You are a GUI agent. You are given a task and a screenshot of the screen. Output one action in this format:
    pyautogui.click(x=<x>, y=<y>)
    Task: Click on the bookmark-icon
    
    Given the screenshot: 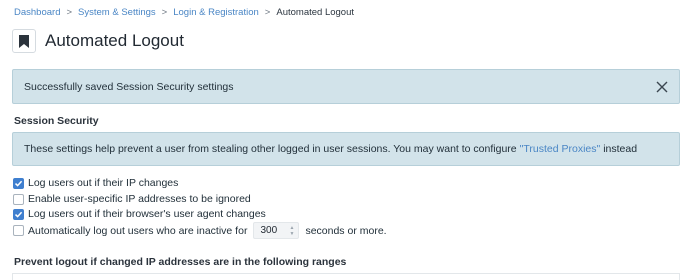 What is the action you would take?
    pyautogui.click(x=24, y=41)
    